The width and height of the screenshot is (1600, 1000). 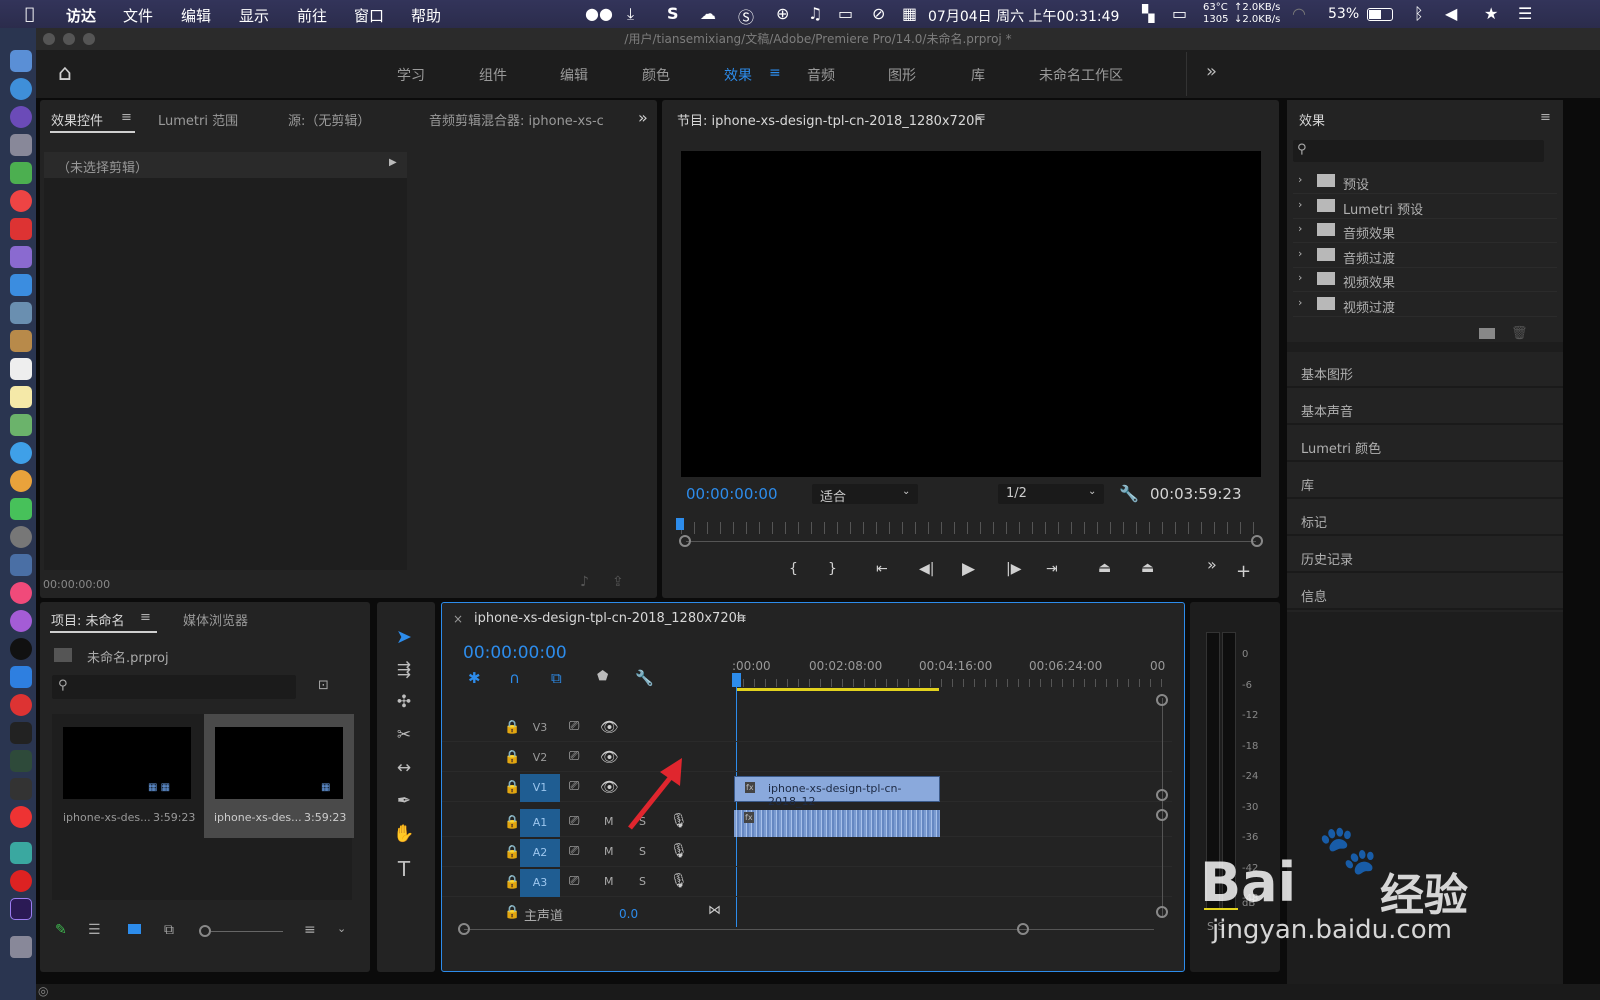 What do you see at coordinates (65, 73) in the screenshot?
I see `home-icon: ⌂` at bounding box center [65, 73].